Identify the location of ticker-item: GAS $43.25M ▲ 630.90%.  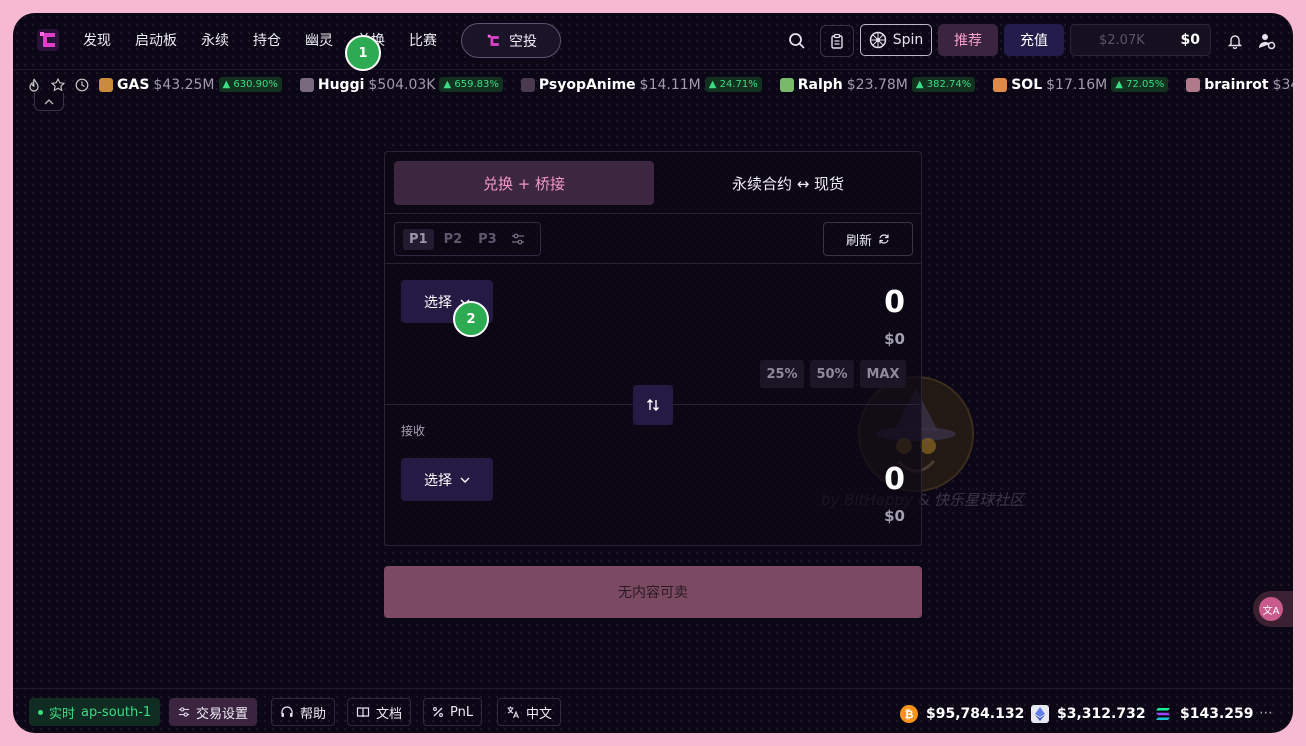
(190, 85).